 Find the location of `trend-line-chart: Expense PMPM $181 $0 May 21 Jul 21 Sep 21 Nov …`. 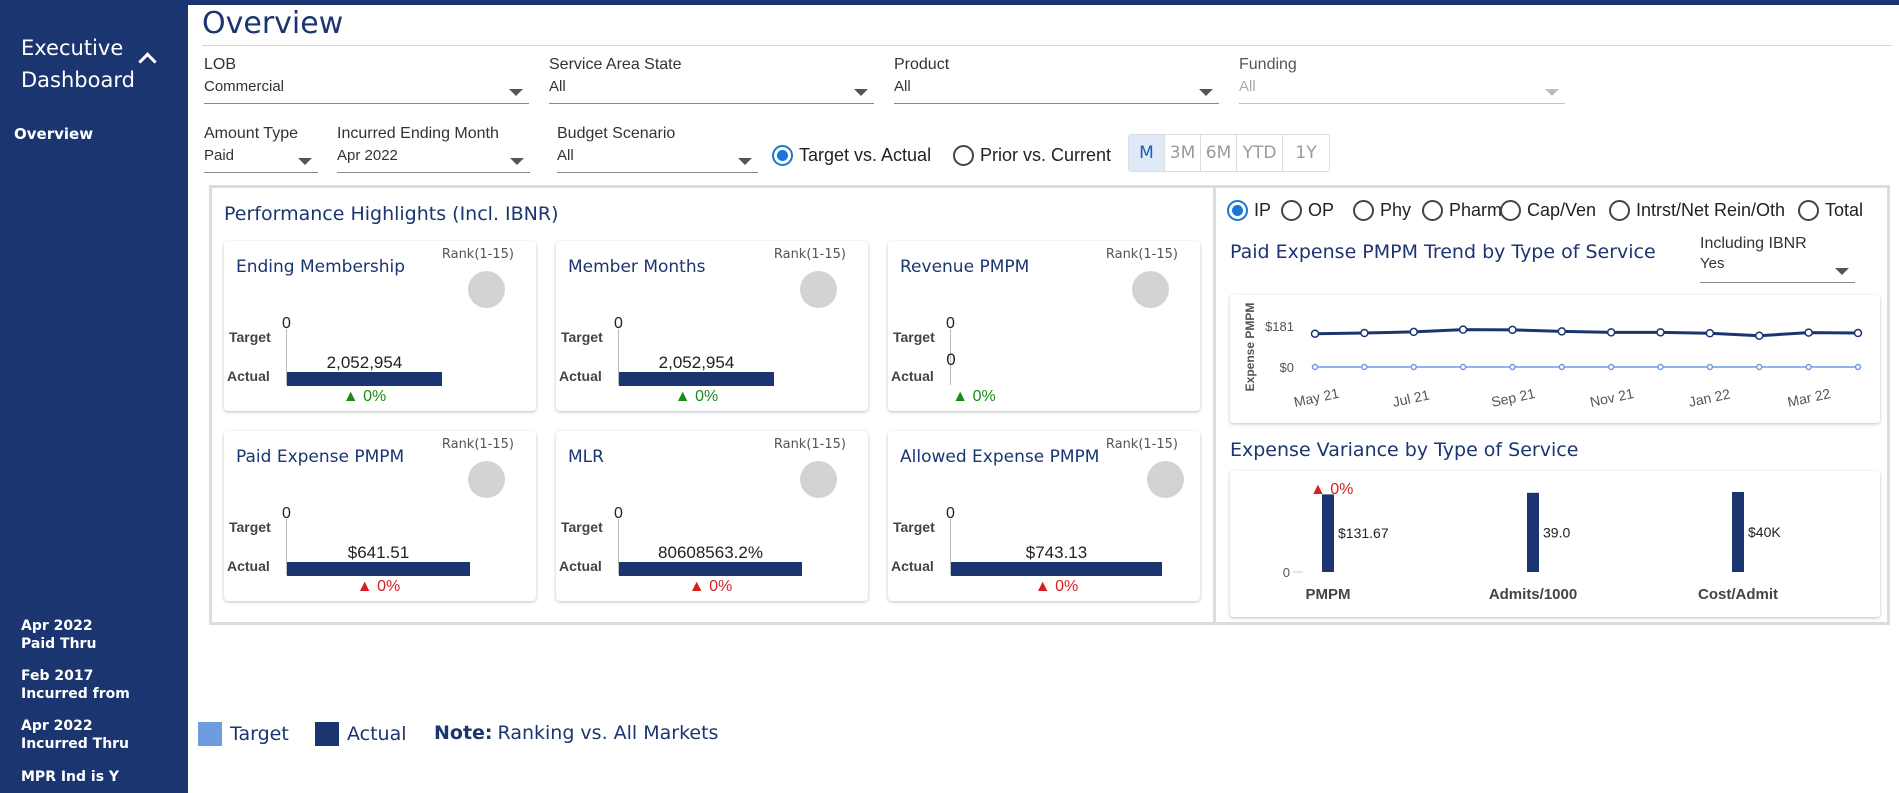

trend-line-chart: Expense PMPM $181 $0 May 21 Jul 21 Sep 21 Nov … is located at coordinates (1553, 356).